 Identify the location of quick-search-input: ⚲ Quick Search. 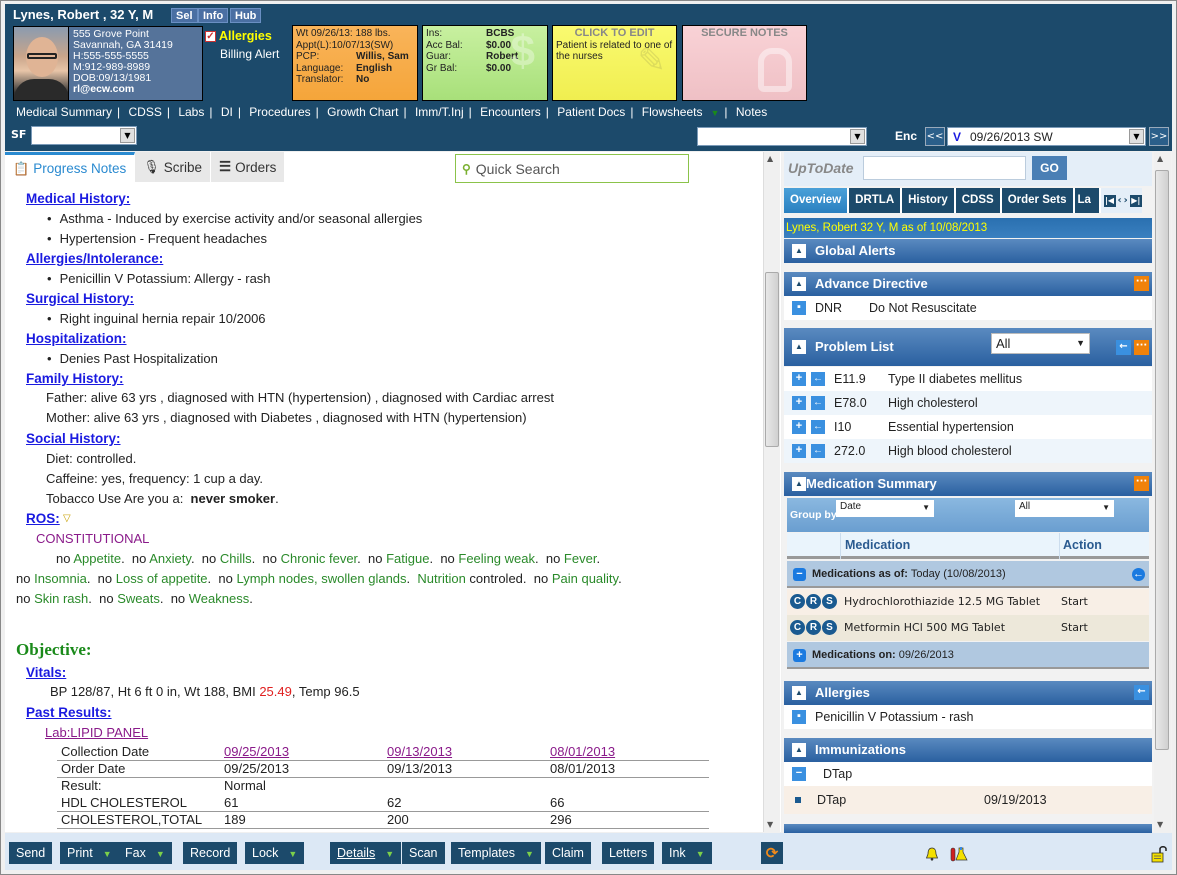
(572, 168).